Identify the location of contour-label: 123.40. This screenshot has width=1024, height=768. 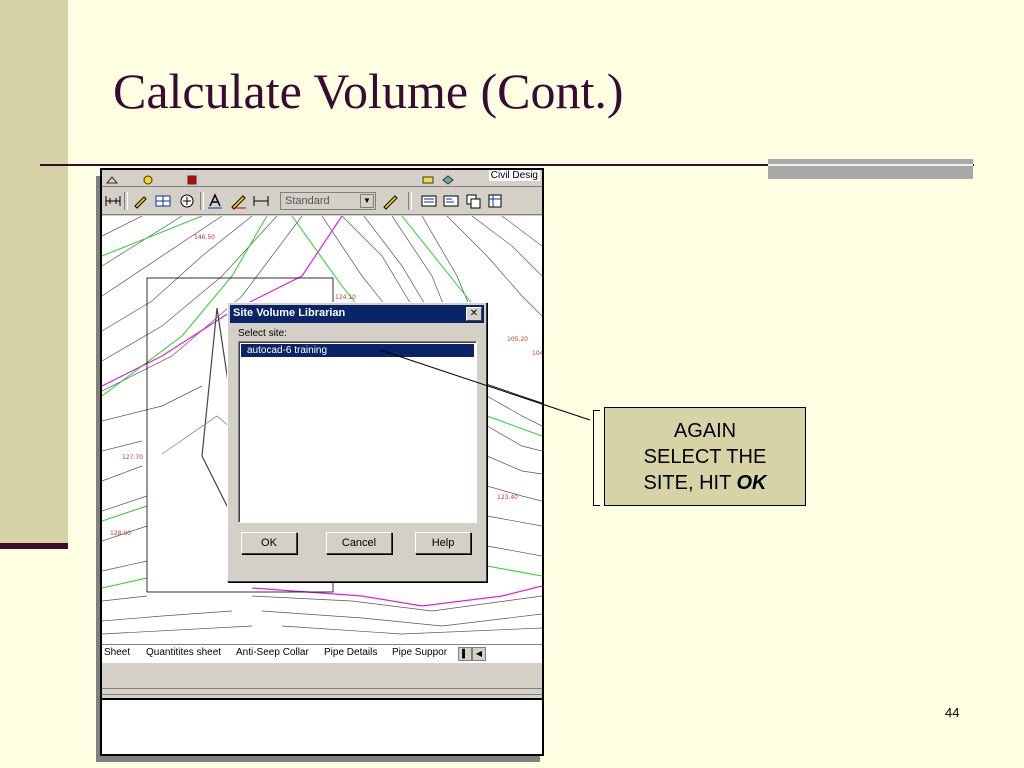
(507, 497).